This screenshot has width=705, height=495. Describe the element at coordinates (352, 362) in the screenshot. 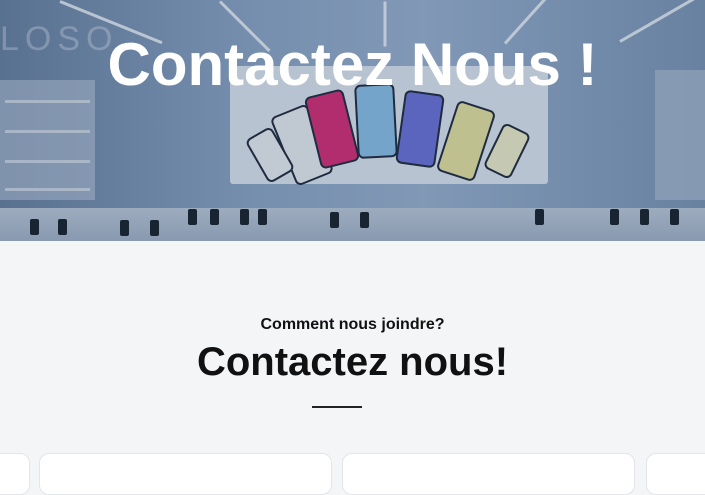

I see `section-title: Contactez nous!` at that location.